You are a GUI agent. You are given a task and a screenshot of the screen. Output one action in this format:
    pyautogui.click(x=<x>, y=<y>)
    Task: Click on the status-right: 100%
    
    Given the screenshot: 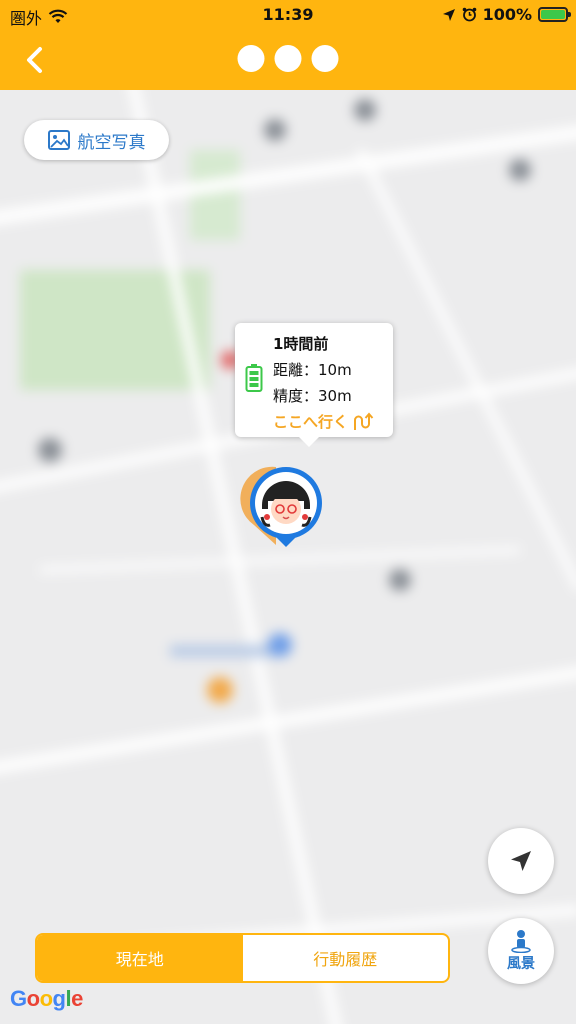 What is the action you would take?
    pyautogui.click(x=506, y=14)
    